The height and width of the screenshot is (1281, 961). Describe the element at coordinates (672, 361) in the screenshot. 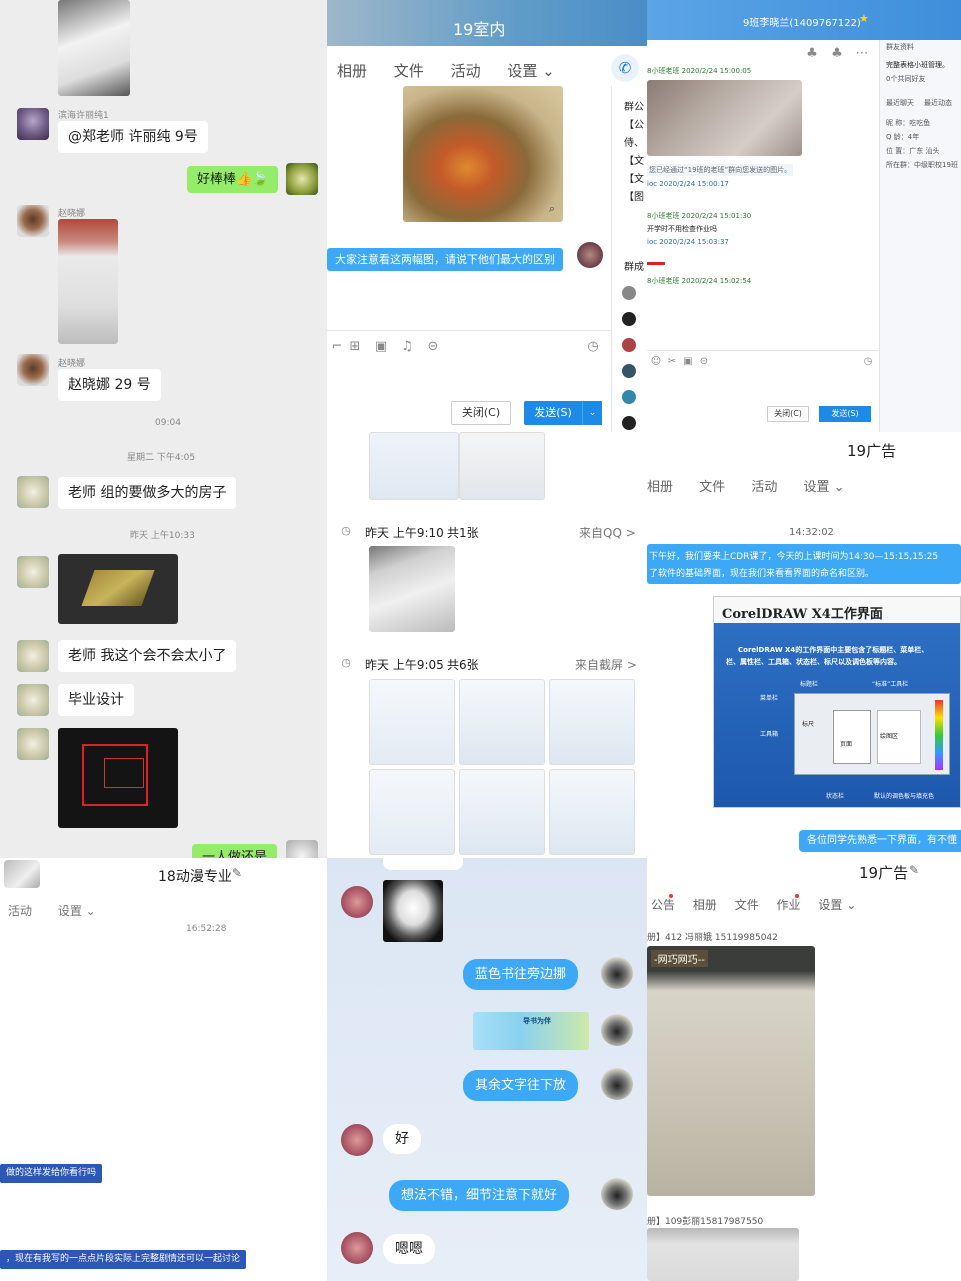

I see `scissors-icon: ✂` at that location.